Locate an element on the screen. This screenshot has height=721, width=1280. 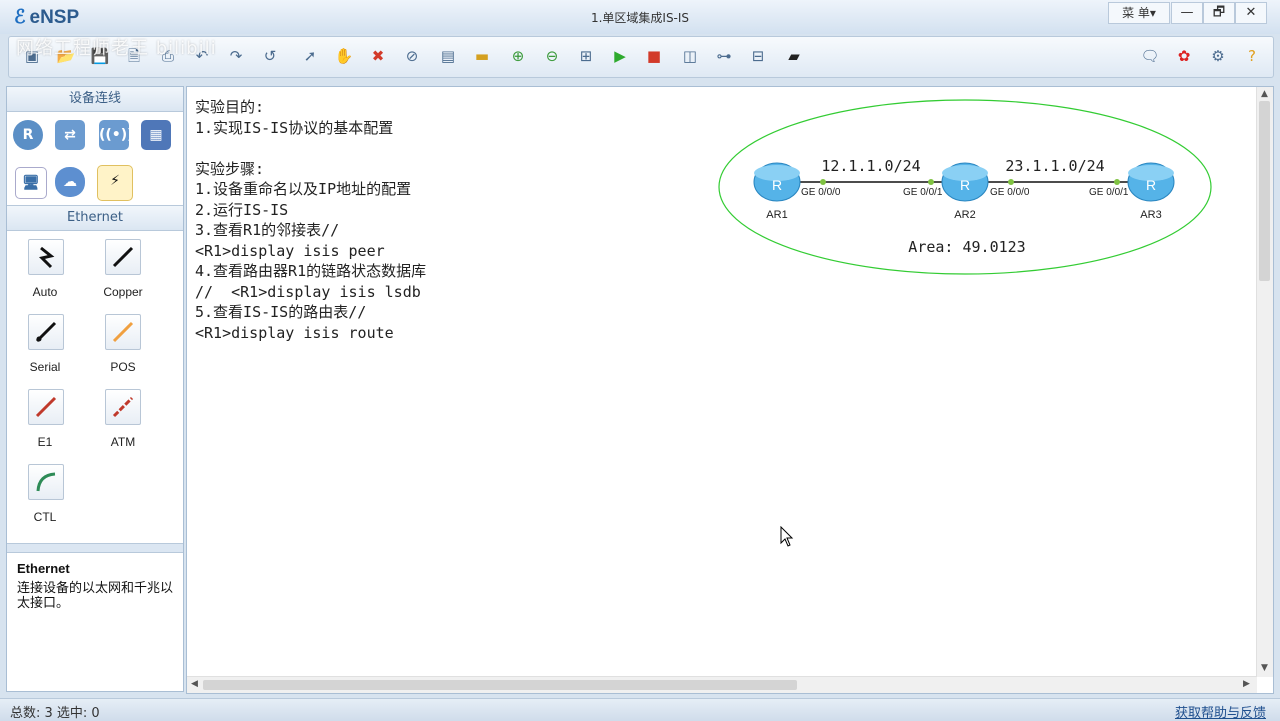
horizontal-scrollbar: ◀ ▶ is located at coordinates (722, 684).